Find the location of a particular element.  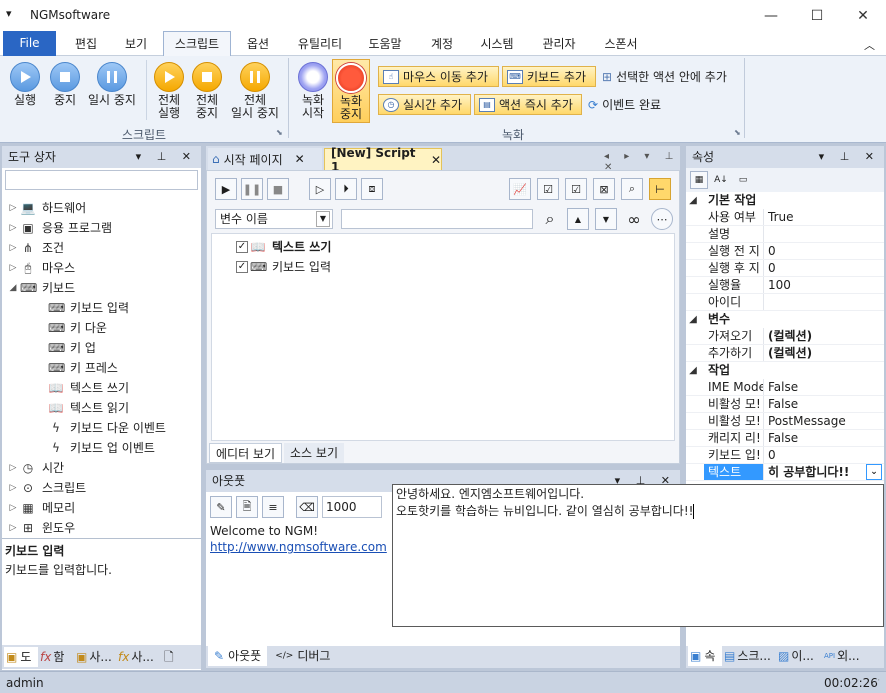

property-row: 가져오기 (컬렉션) is located at coordinates (785, 336).